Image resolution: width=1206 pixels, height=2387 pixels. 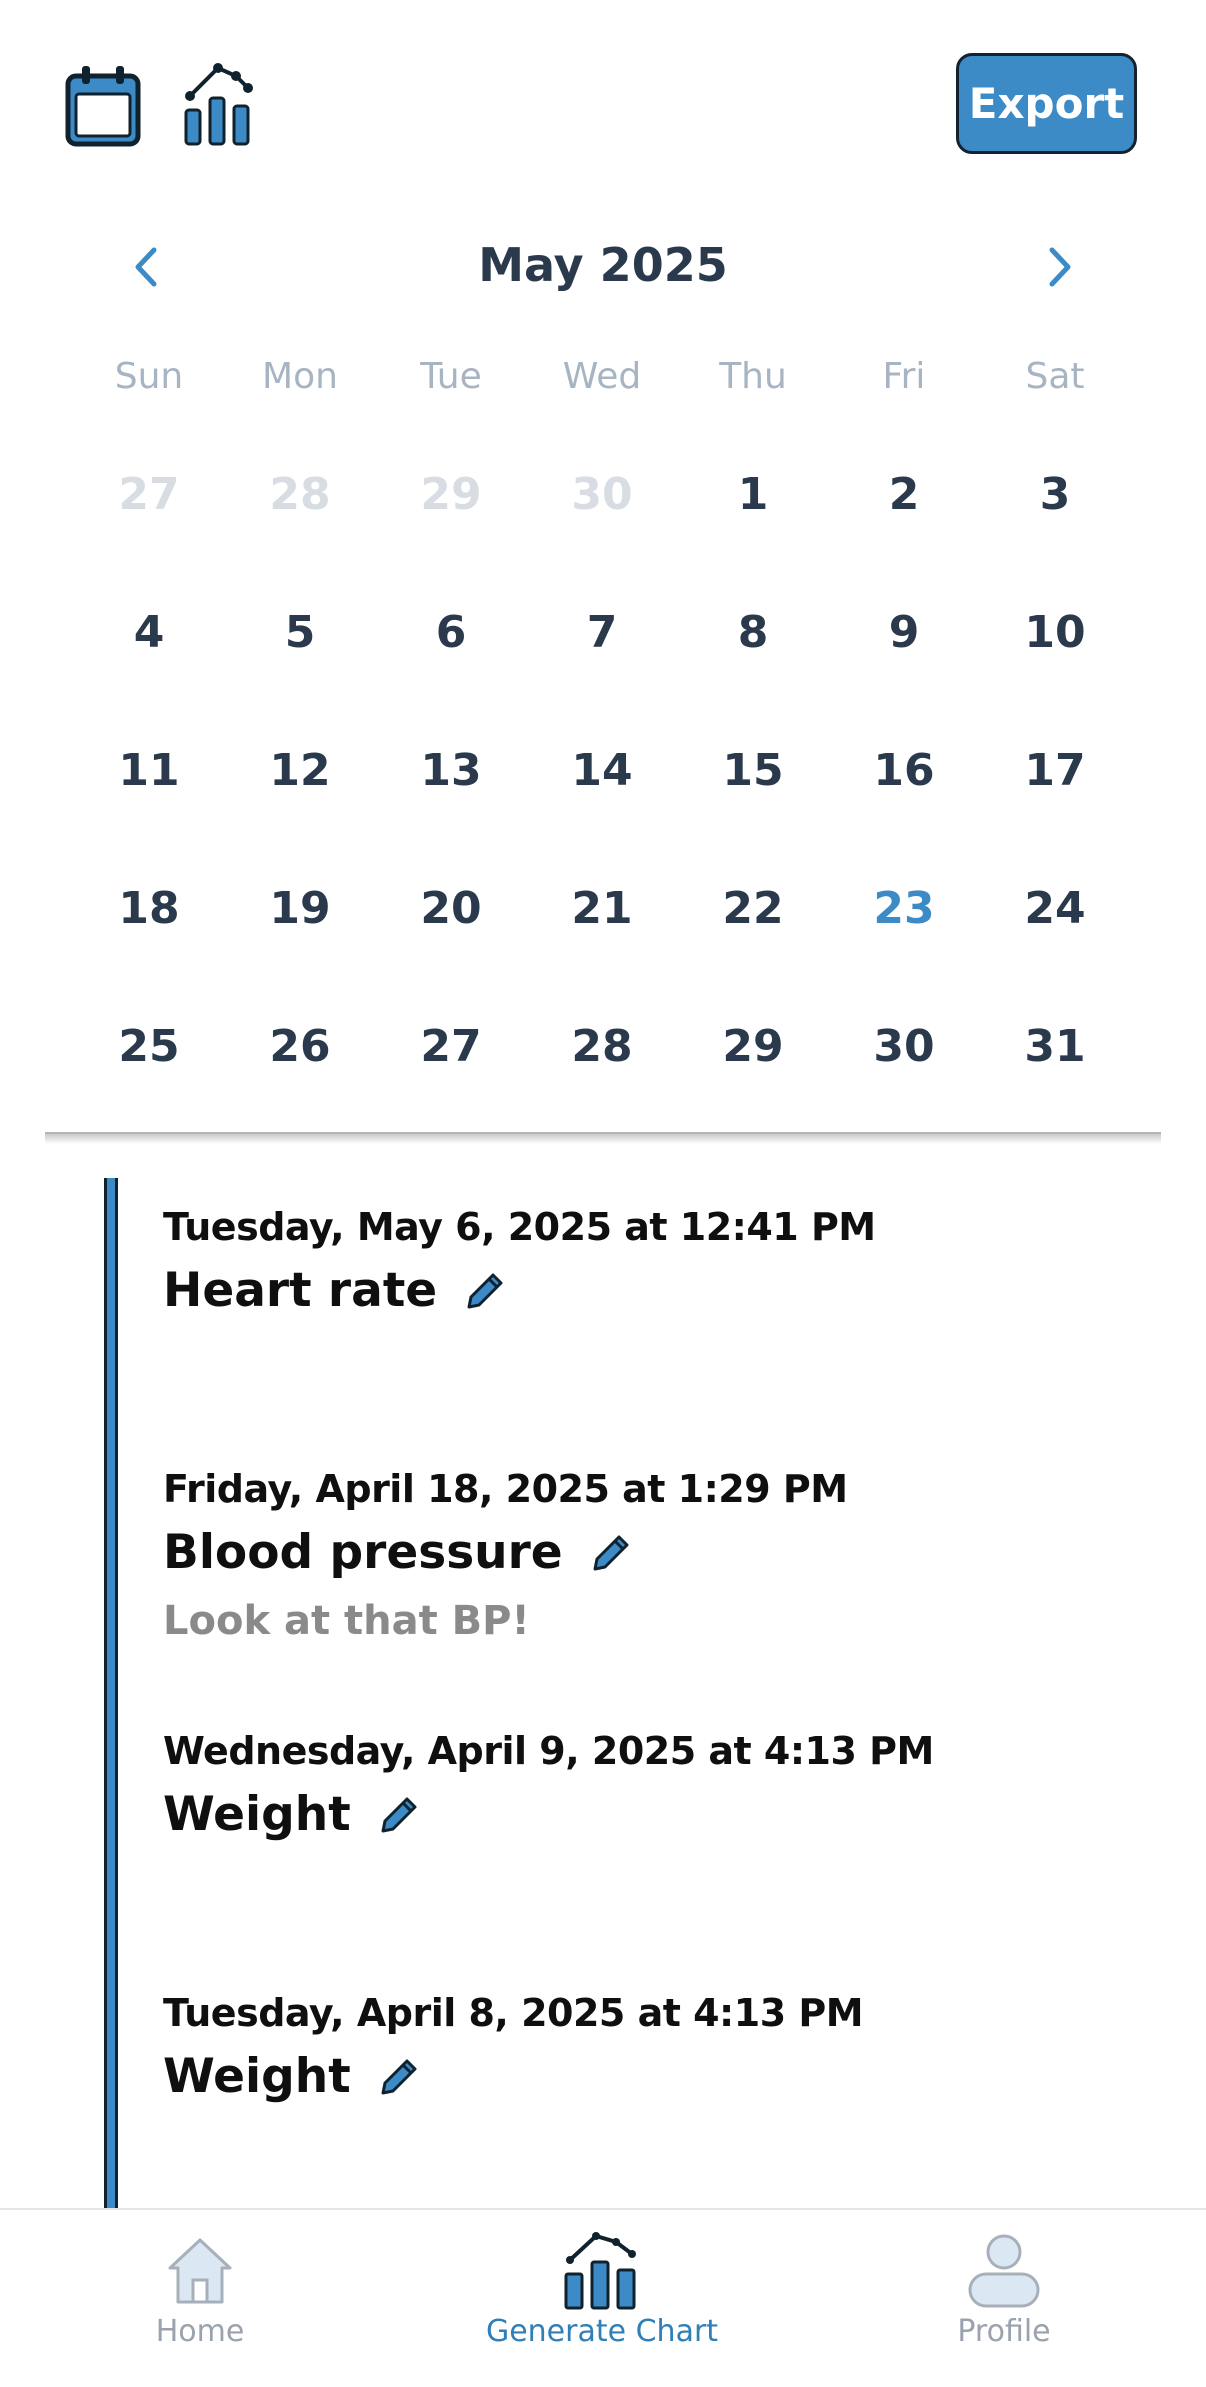 I want to click on calendar-day: 15, so click(x=753, y=771).